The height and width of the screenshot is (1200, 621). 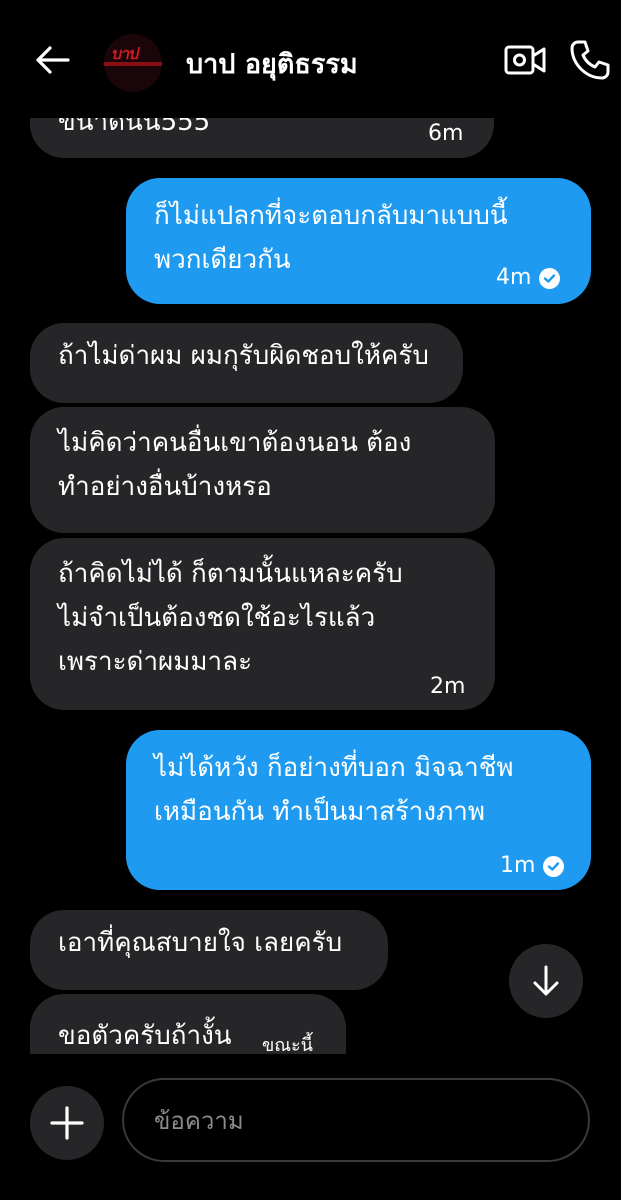 I want to click on message-received: ถ้าไม่ด่าผม ผมกุรับผิดชอบให้ครับ, so click(x=246, y=363).